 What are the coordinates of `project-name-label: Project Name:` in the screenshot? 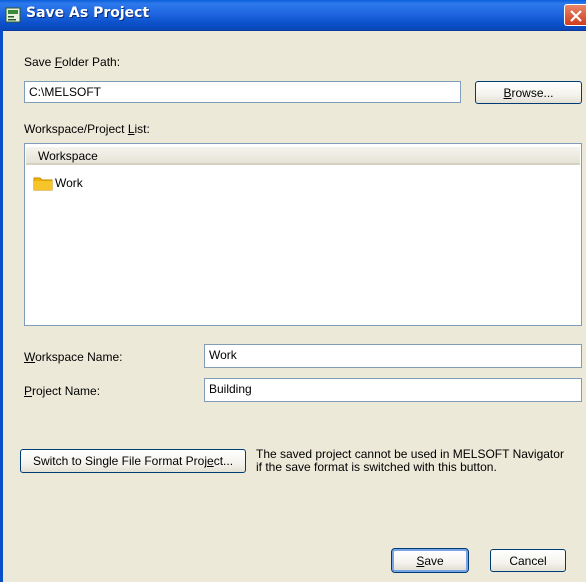 It's located at (62, 391).